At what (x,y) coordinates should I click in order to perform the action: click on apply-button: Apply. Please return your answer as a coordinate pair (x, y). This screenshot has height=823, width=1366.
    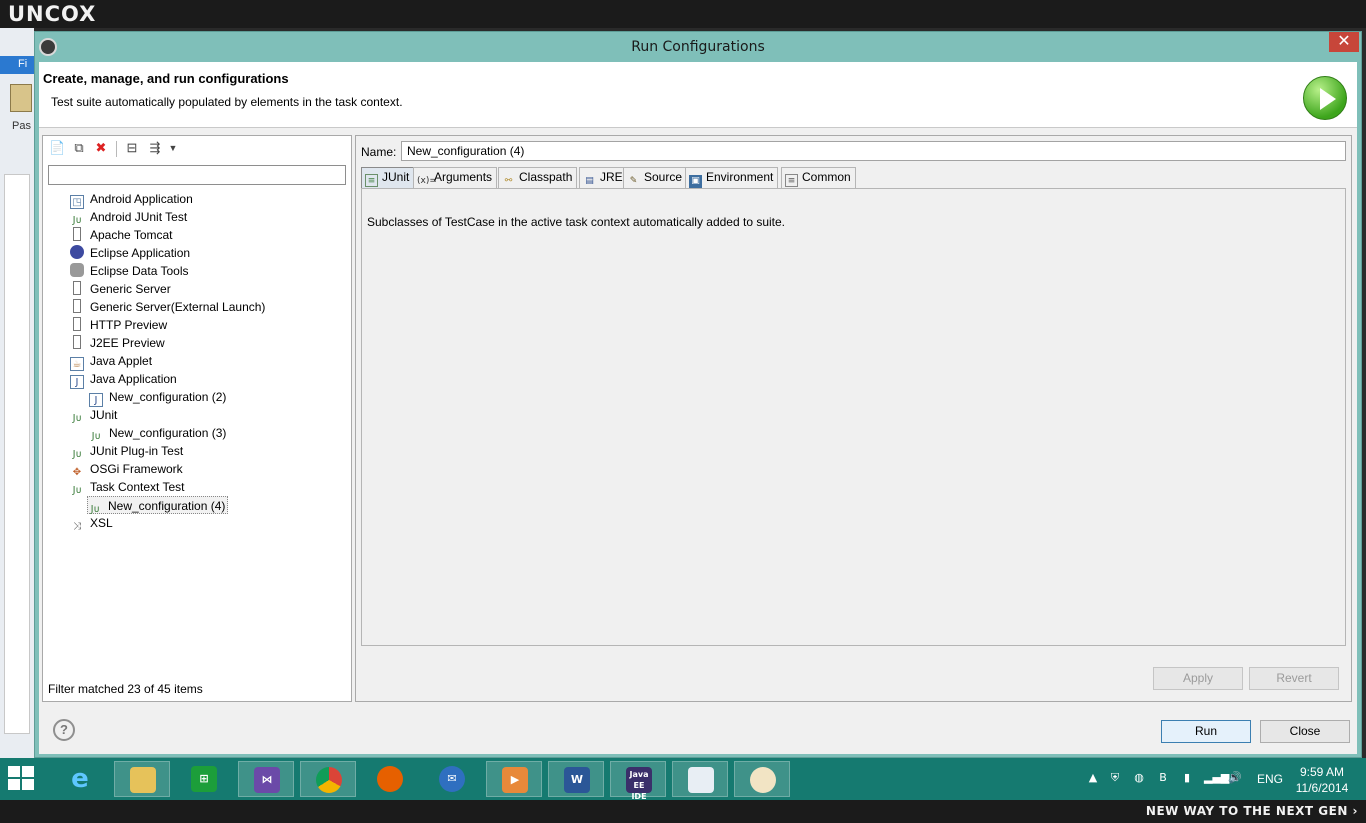
    Looking at the image, I should click on (1198, 678).